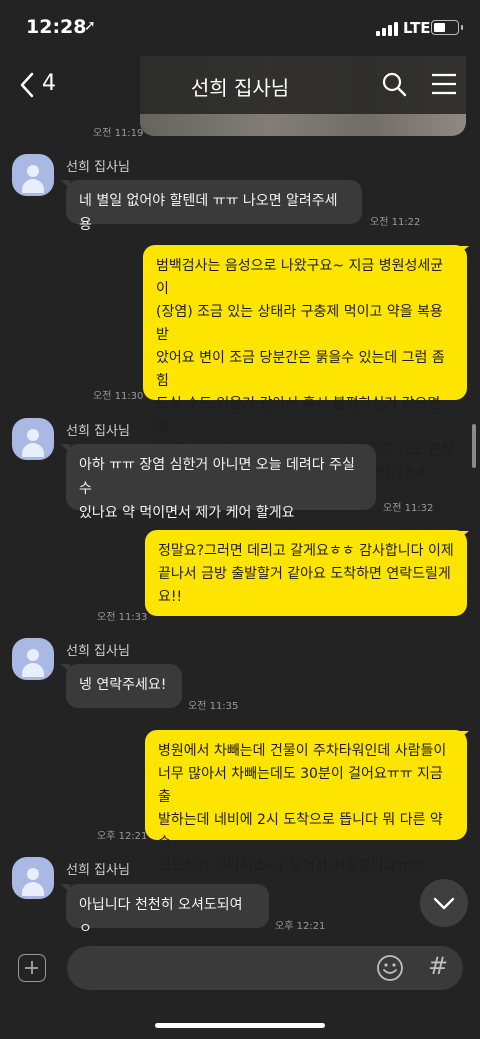  What do you see at coordinates (240, 28) in the screenshot?
I see `status-bar: 12:28 ➚ LTE` at bounding box center [240, 28].